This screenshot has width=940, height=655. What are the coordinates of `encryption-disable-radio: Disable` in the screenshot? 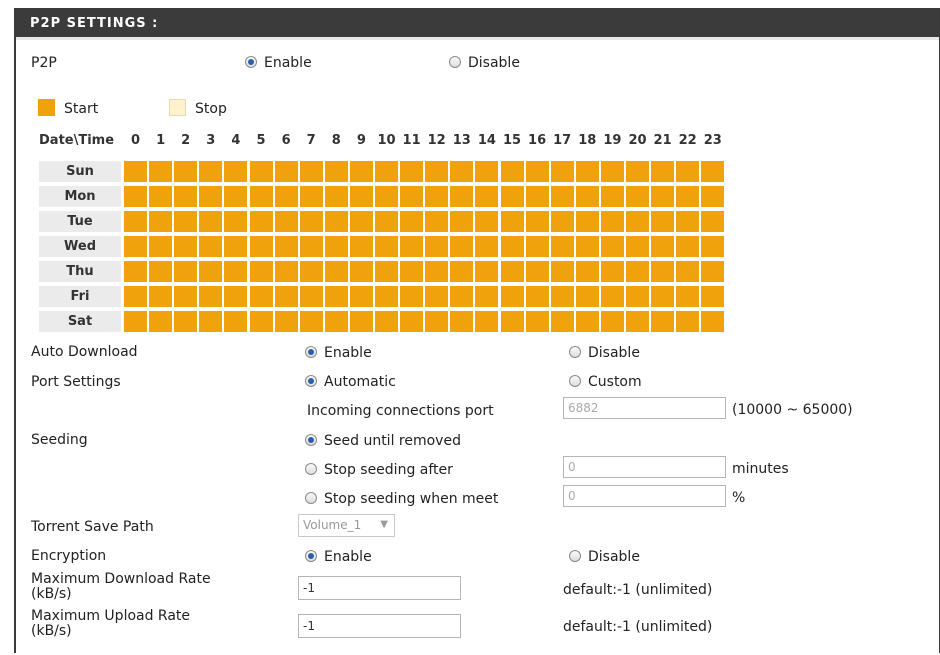 It's located at (604, 557).